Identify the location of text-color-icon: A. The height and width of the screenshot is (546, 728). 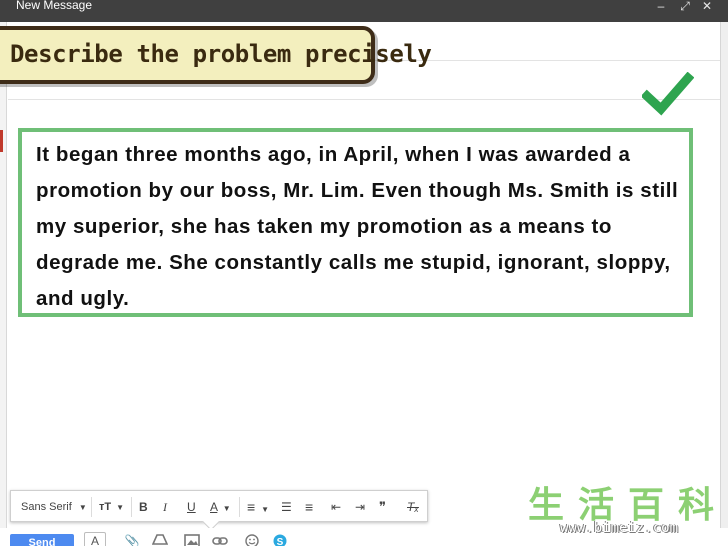
(214, 507).